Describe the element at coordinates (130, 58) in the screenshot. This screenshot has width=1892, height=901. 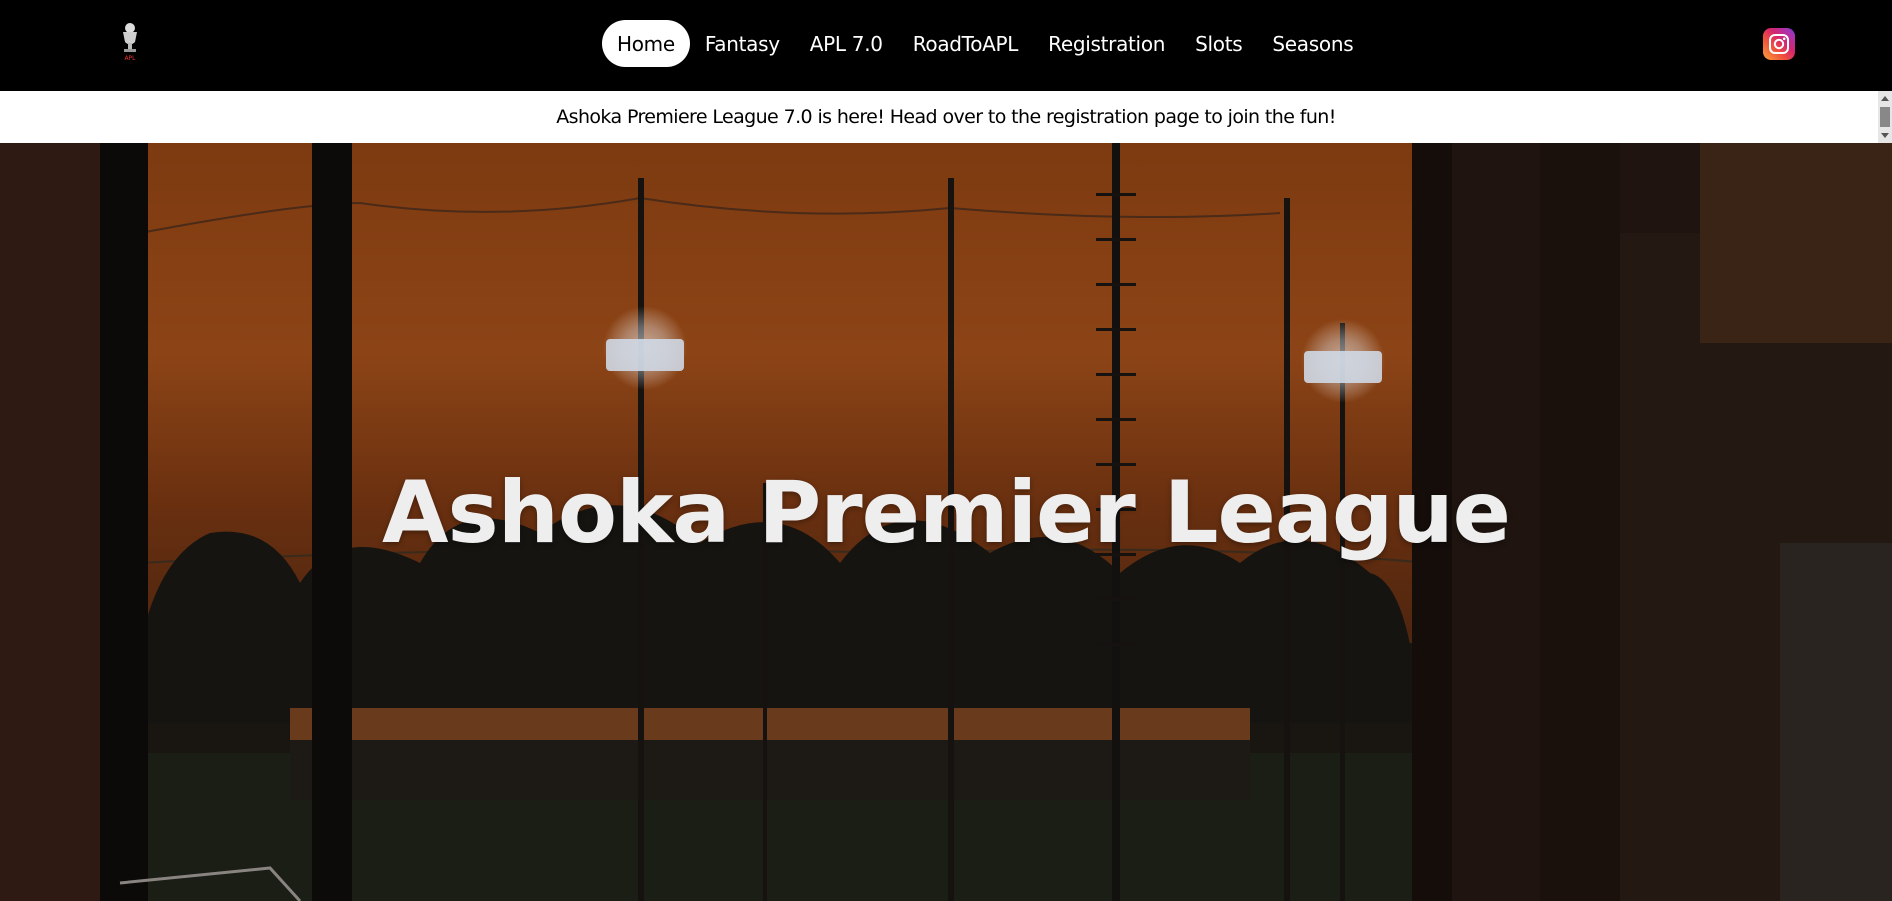
I see `logo-text: APL` at that location.